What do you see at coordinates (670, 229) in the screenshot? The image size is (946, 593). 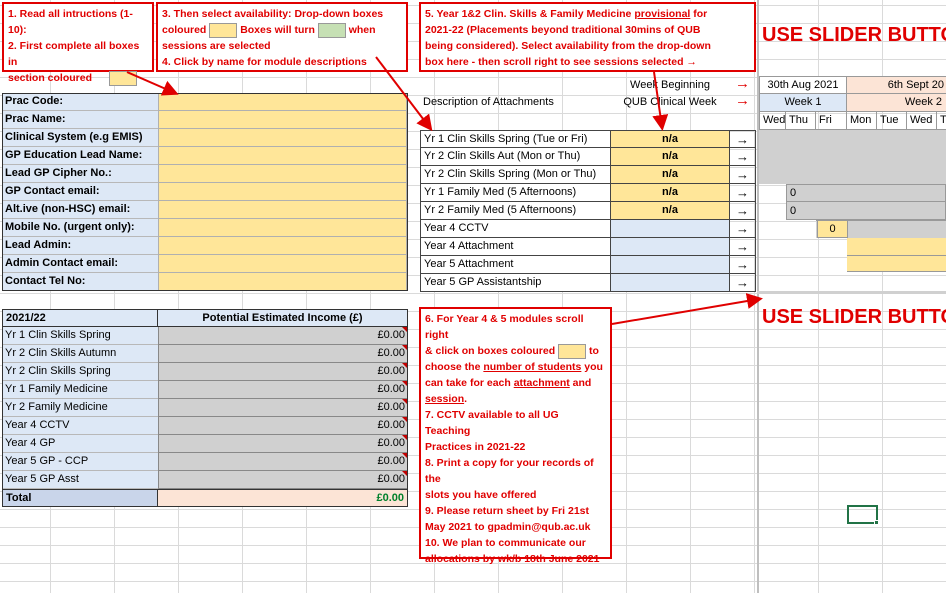 I see `attachment-year4-cctv-value` at bounding box center [670, 229].